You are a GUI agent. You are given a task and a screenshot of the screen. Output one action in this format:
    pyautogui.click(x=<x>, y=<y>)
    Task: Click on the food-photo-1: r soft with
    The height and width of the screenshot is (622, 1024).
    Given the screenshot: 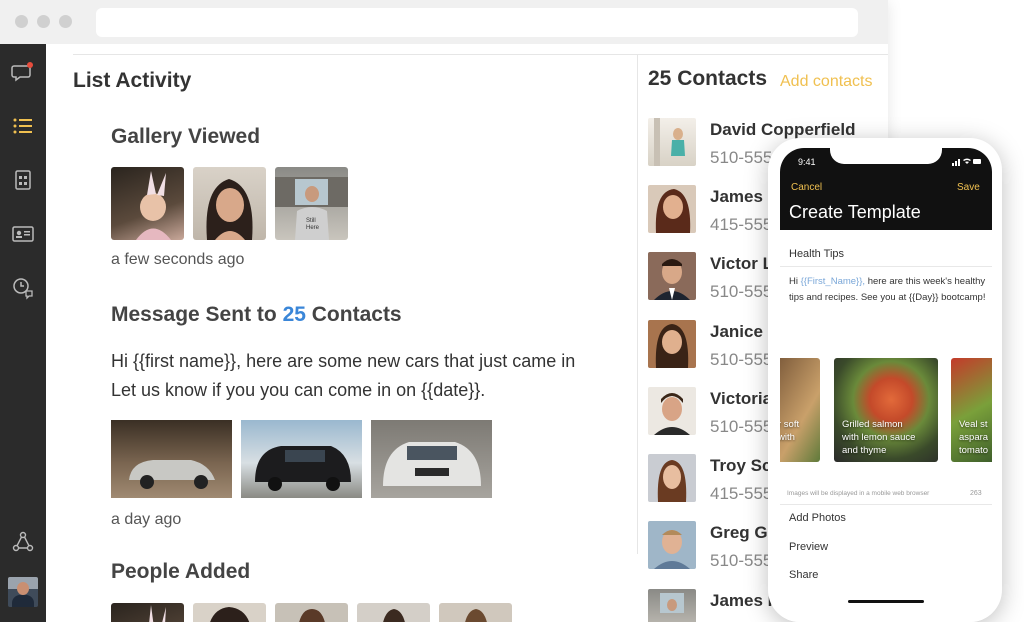 What is the action you would take?
    pyautogui.click(x=800, y=410)
    